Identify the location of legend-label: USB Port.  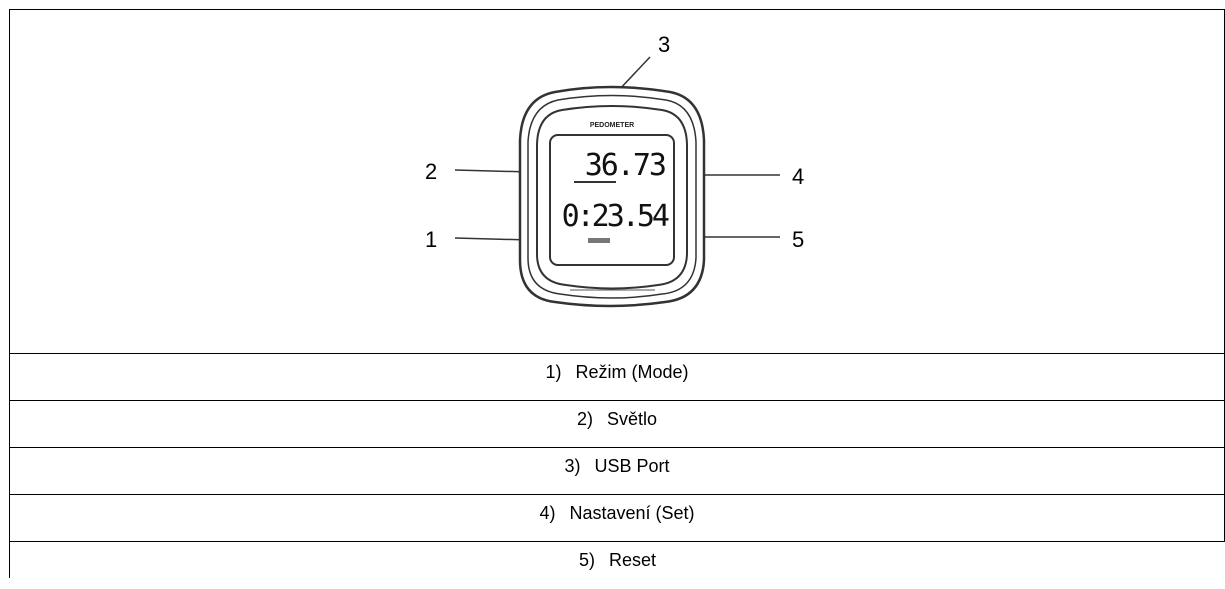
(632, 466).